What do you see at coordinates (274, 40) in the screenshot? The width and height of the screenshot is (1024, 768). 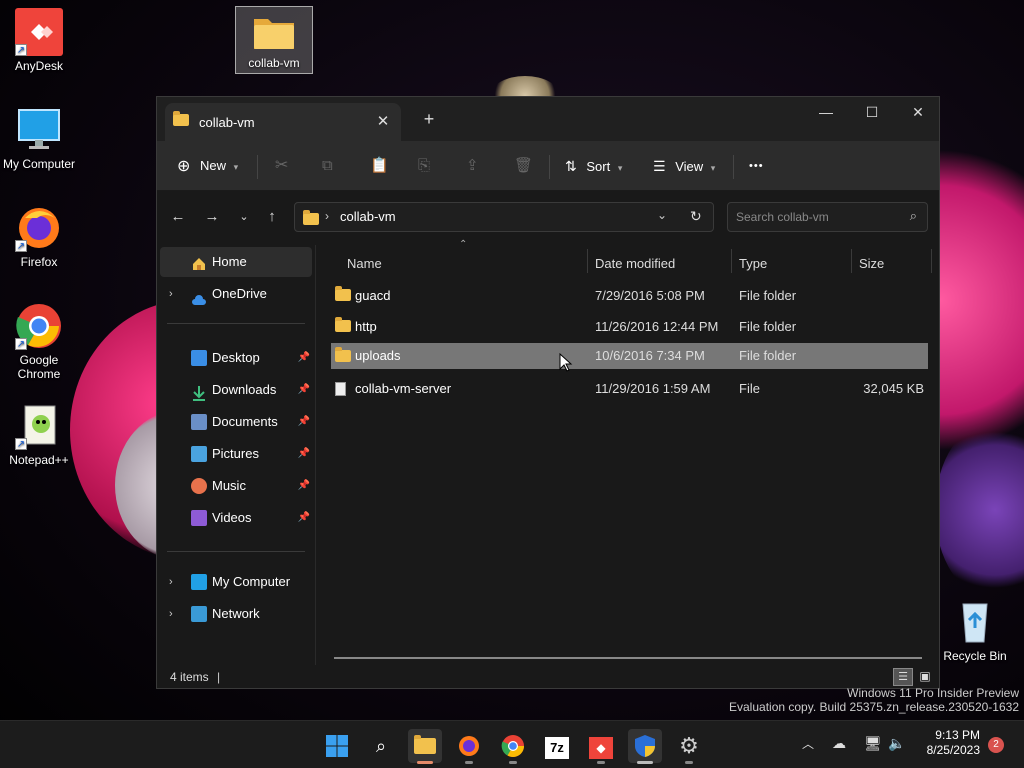 I see `desktop-icon-collab-vm: collab-vm` at bounding box center [274, 40].